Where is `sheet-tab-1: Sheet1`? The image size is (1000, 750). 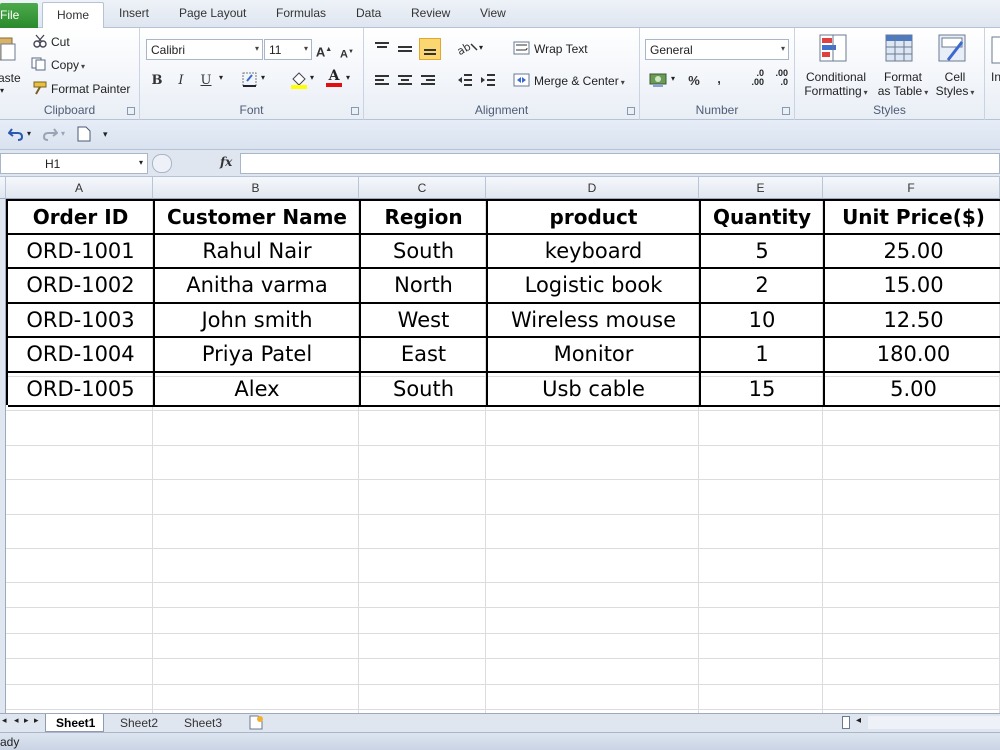 sheet-tab-1: Sheet1 is located at coordinates (75, 723).